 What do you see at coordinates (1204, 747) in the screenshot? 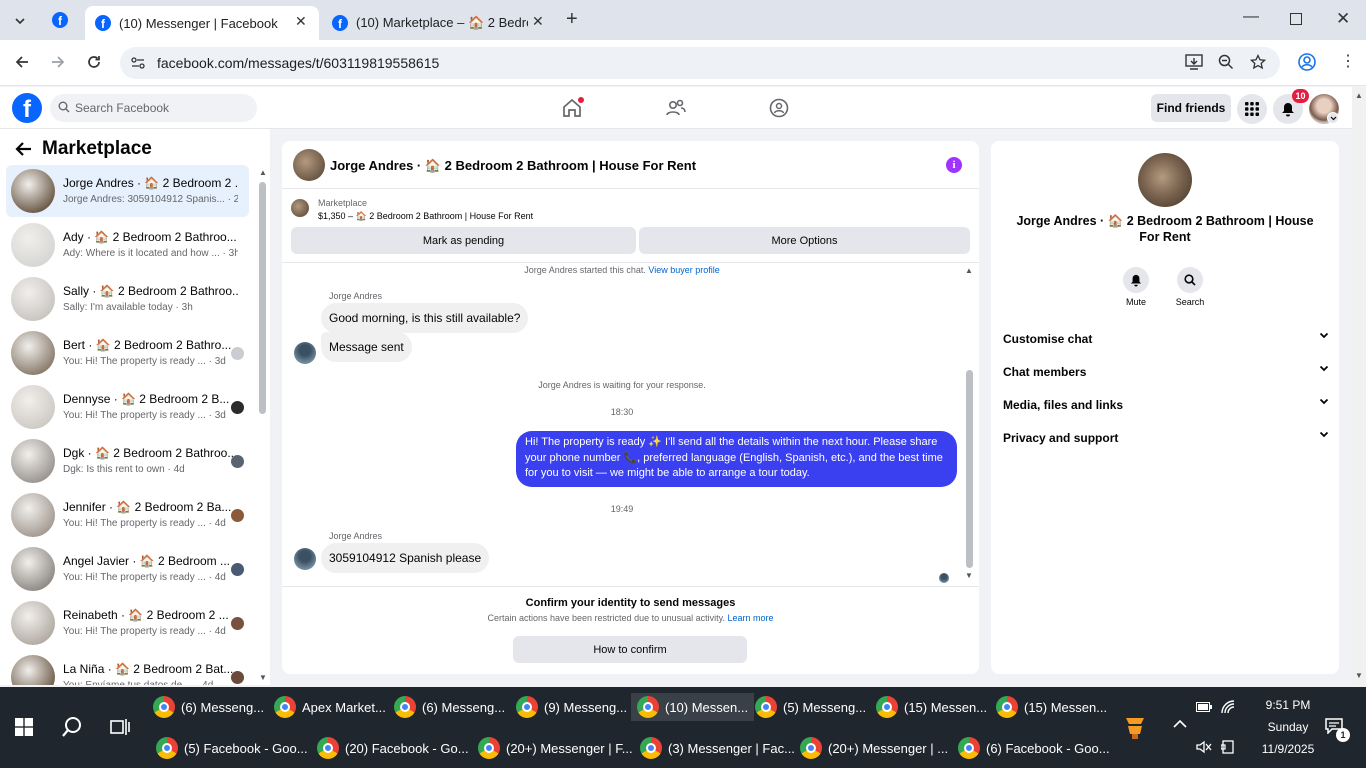
I see `volume-muted-icon` at bounding box center [1204, 747].